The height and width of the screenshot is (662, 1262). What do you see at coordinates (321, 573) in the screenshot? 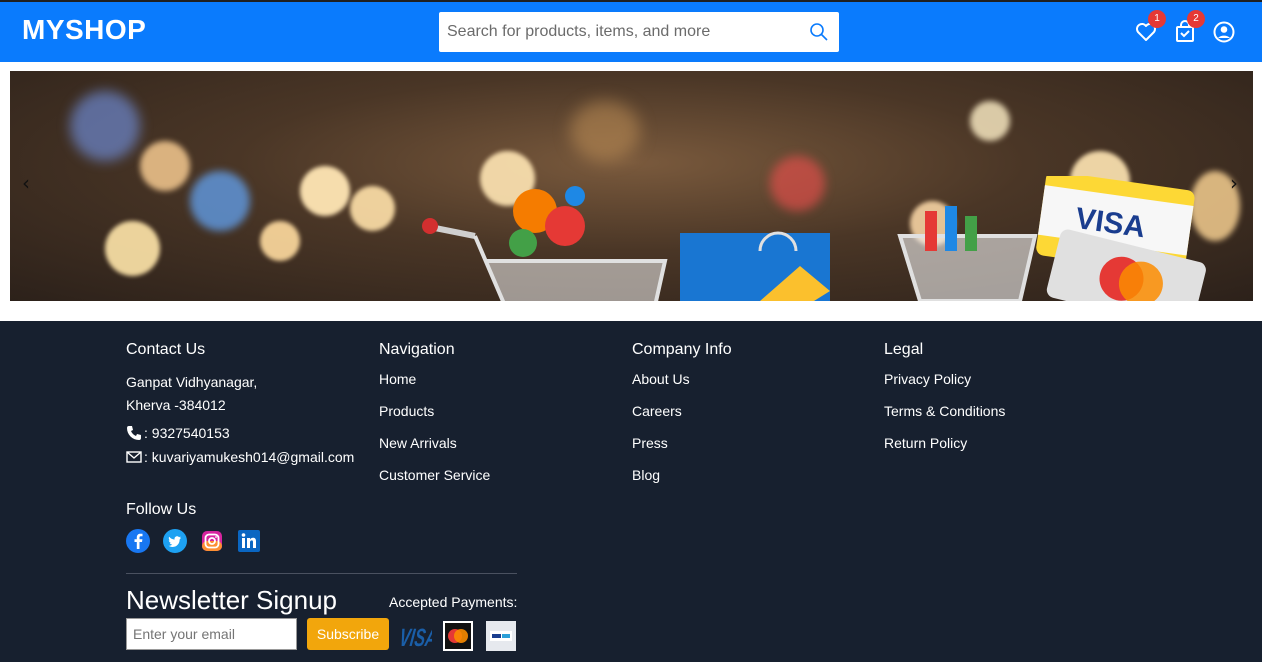
I see `footer-divider` at bounding box center [321, 573].